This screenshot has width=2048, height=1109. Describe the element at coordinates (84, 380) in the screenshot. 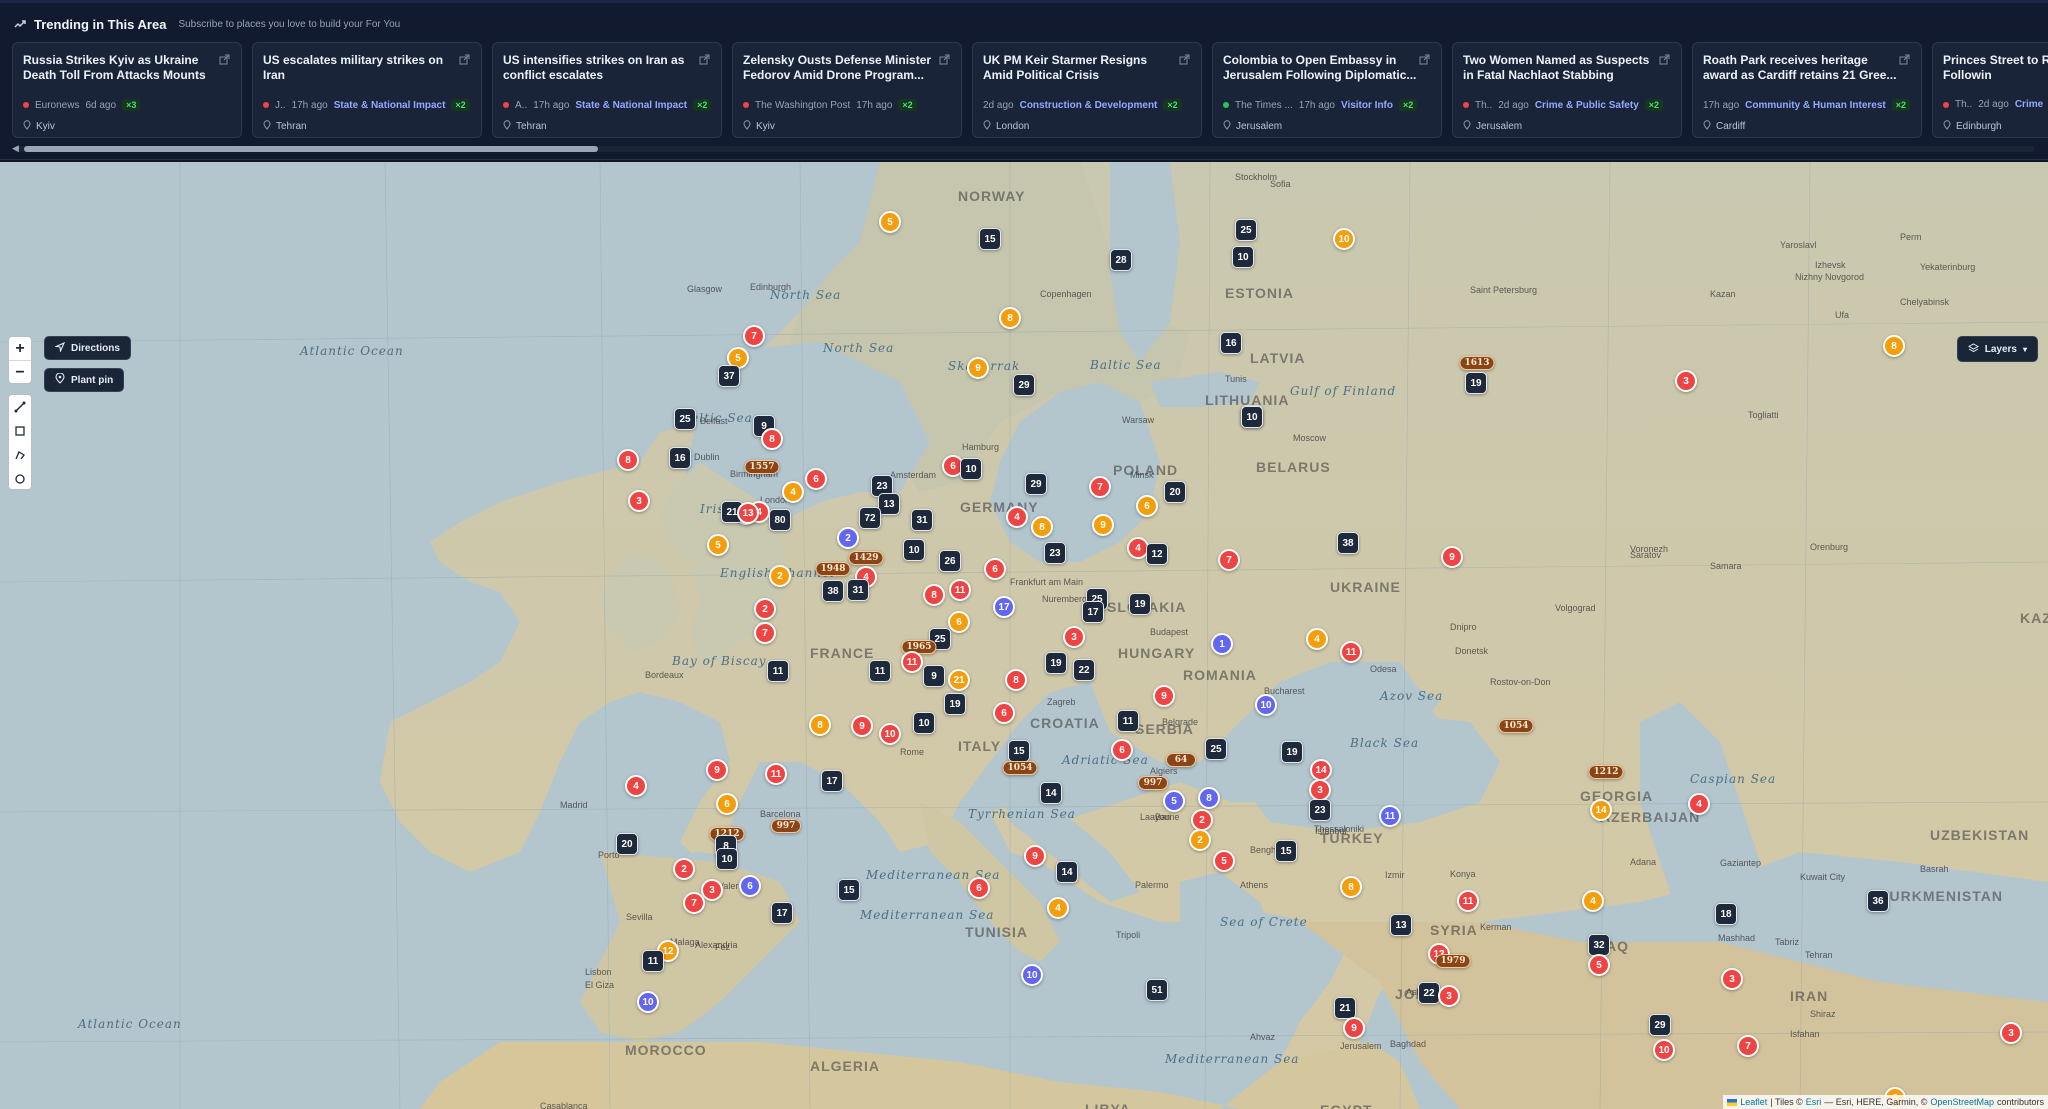

I see `plant-pin-button: Plant pin` at that location.